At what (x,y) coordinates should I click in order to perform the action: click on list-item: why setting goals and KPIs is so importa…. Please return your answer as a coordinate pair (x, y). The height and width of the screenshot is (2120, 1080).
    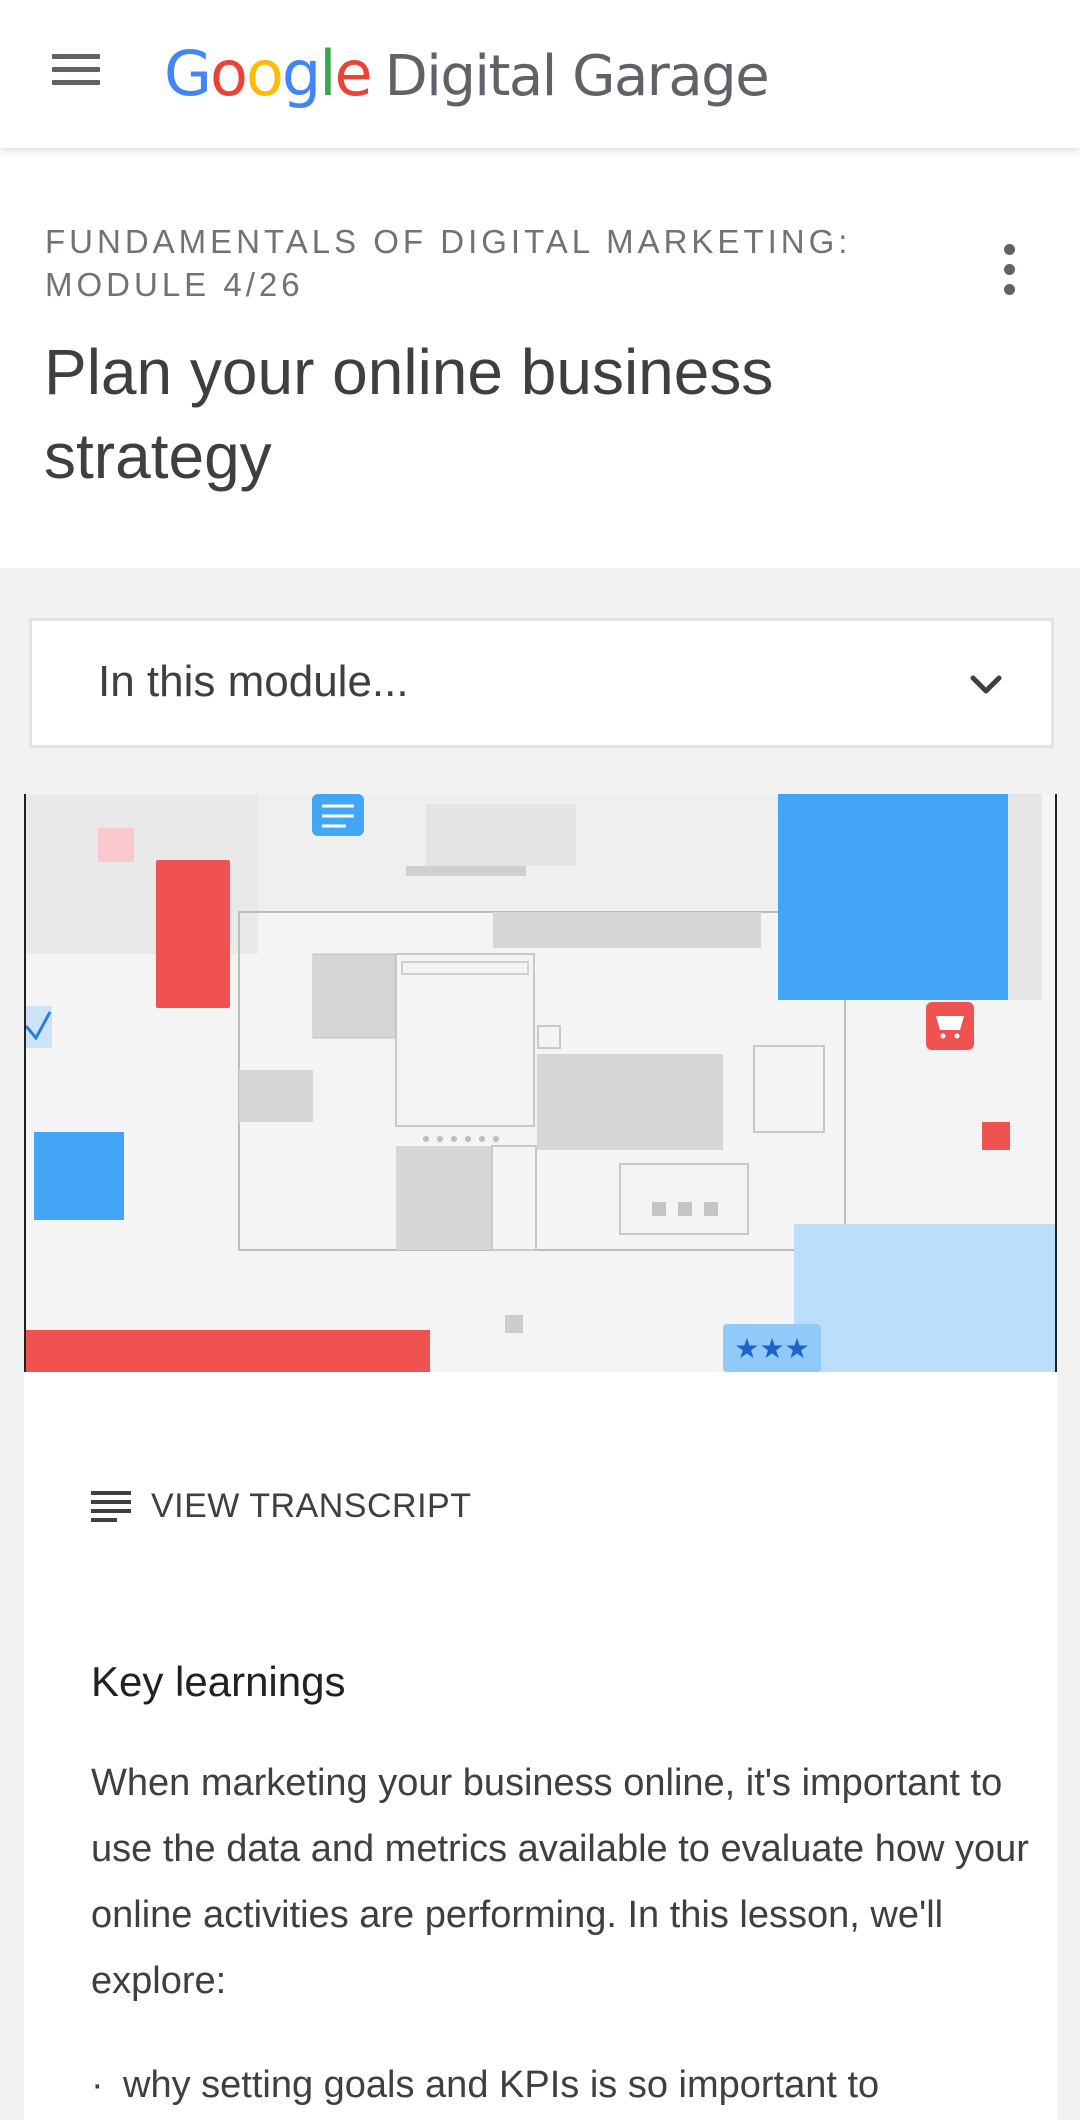
    Looking at the image, I should click on (561, 2085).